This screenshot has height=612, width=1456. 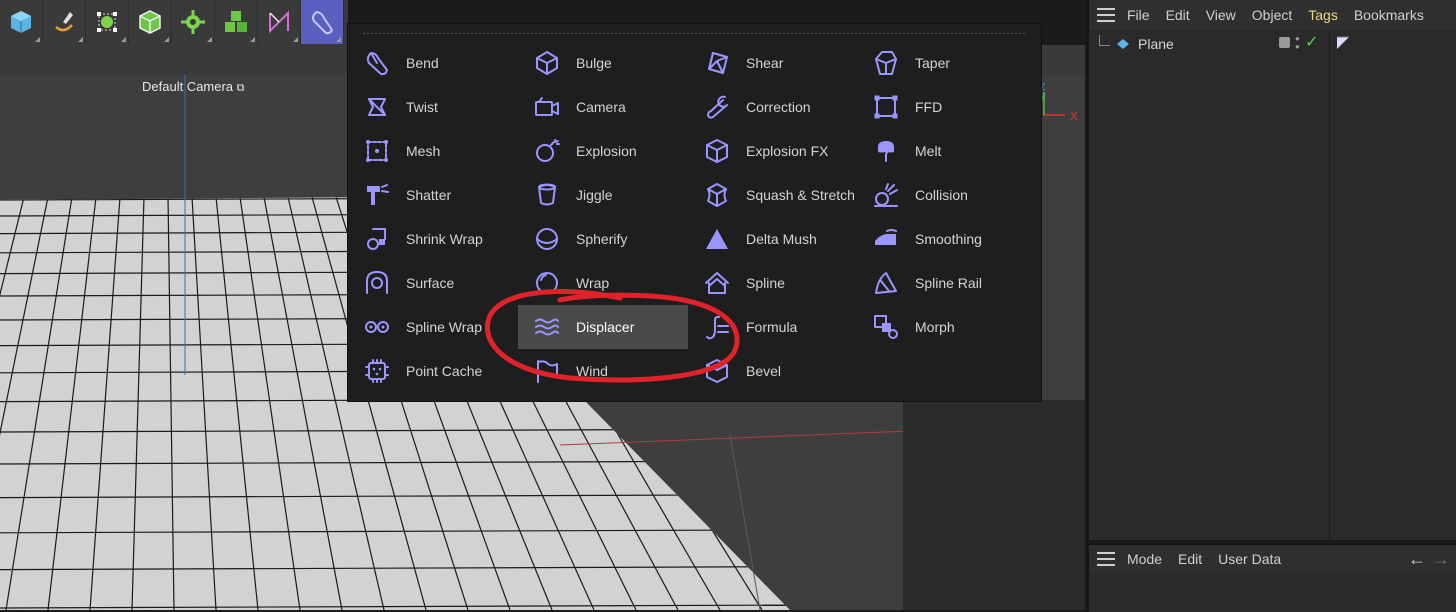 What do you see at coordinates (1221, 15) in the screenshot?
I see `menu-view: View` at bounding box center [1221, 15].